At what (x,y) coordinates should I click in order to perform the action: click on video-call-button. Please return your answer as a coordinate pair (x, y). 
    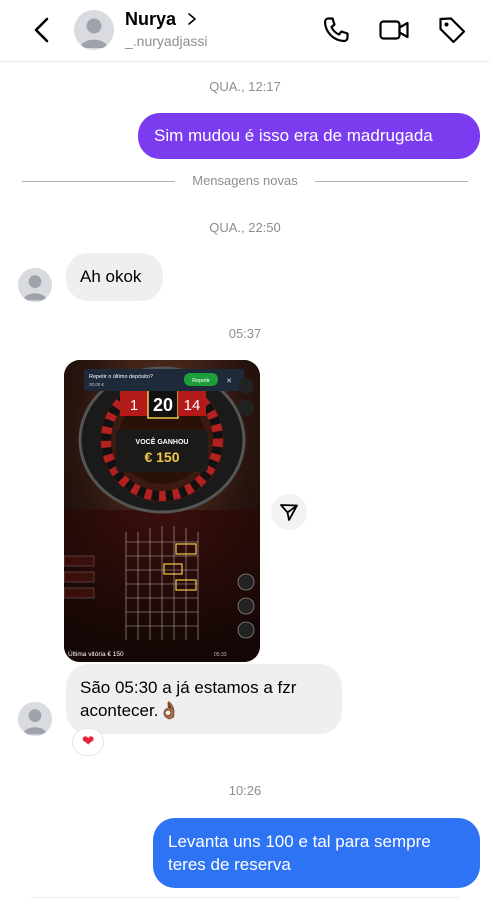
    Looking at the image, I should click on (394, 30).